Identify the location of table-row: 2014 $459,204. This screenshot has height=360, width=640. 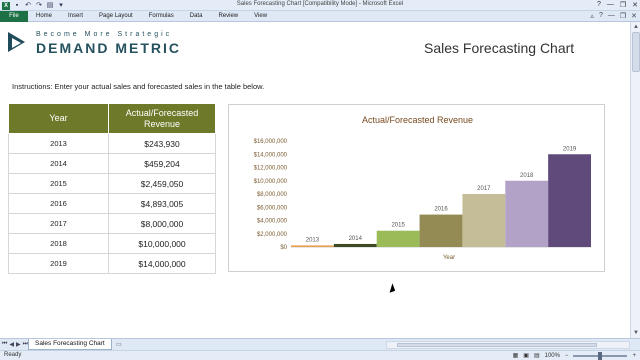
(112, 163).